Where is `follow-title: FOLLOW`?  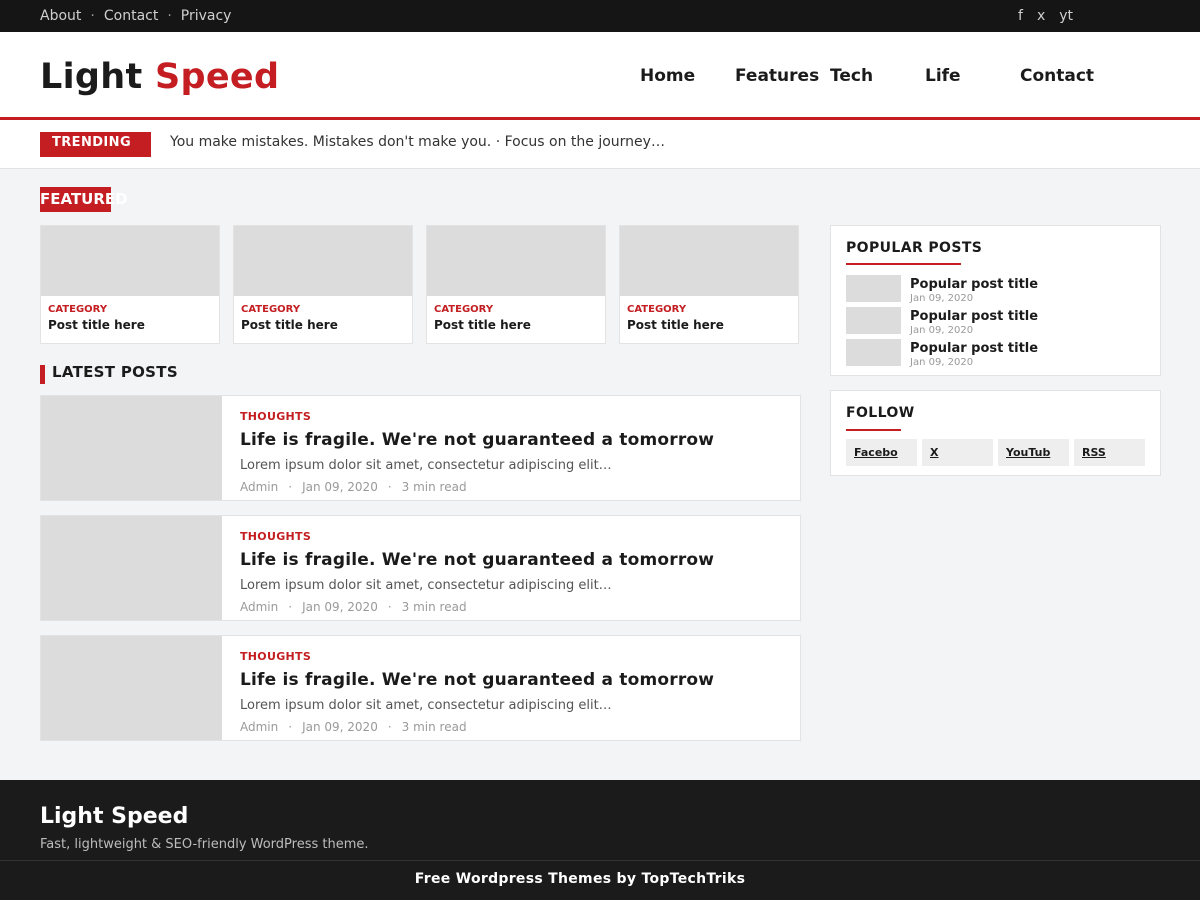
follow-title: FOLLOW is located at coordinates (880, 413).